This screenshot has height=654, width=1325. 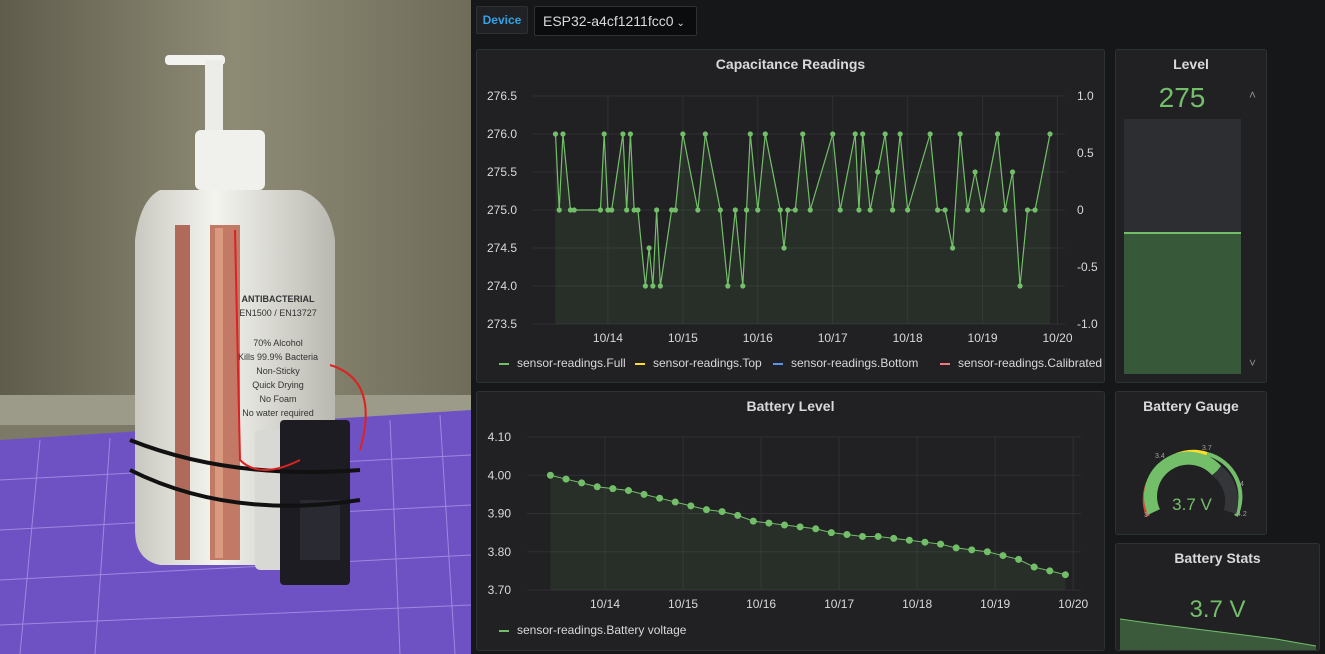 What do you see at coordinates (1087, 324) in the screenshot?
I see `y2-tick-label: -1.0` at bounding box center [1087, 324].